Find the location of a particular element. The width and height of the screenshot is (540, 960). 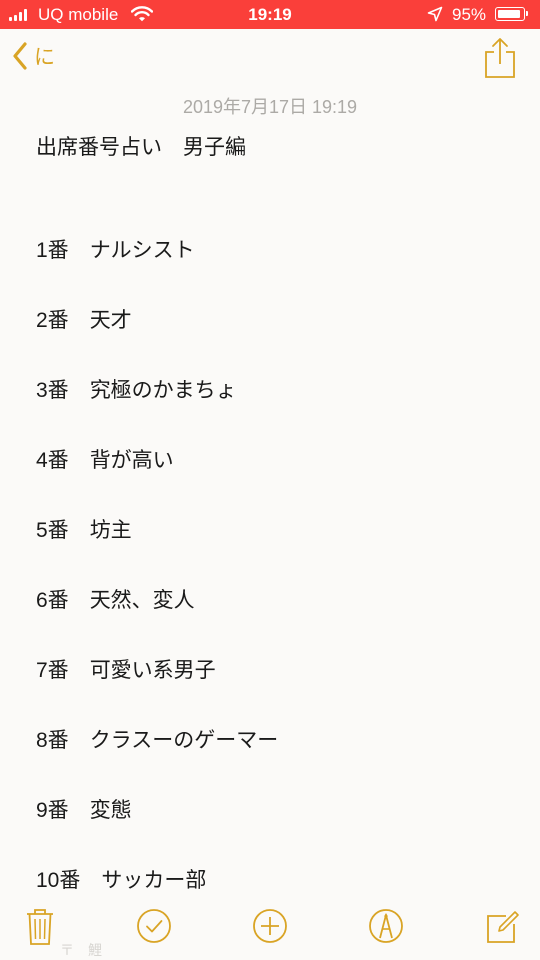

battery-fill is located at coordinates (509, 14).